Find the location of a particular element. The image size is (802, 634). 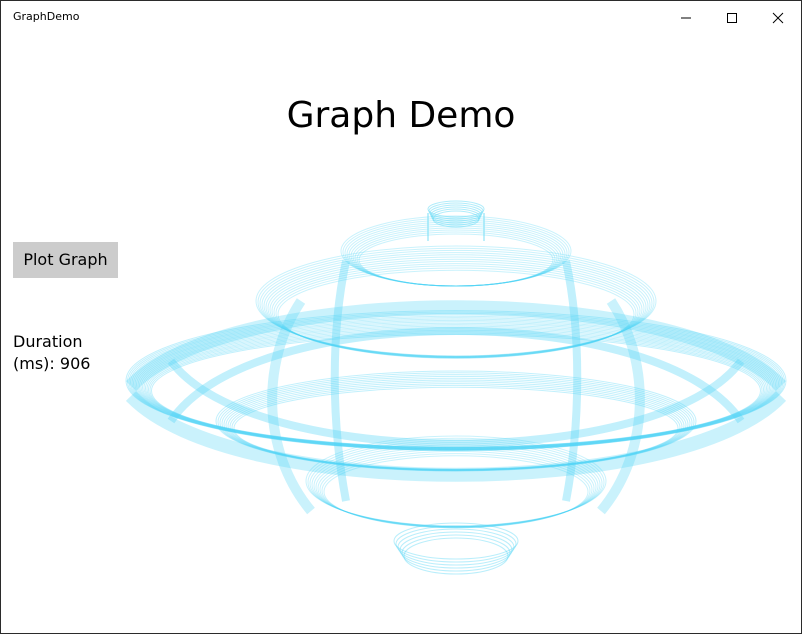

duration-readout: Duration (ms): 906 is located at coordinates (58, 353).